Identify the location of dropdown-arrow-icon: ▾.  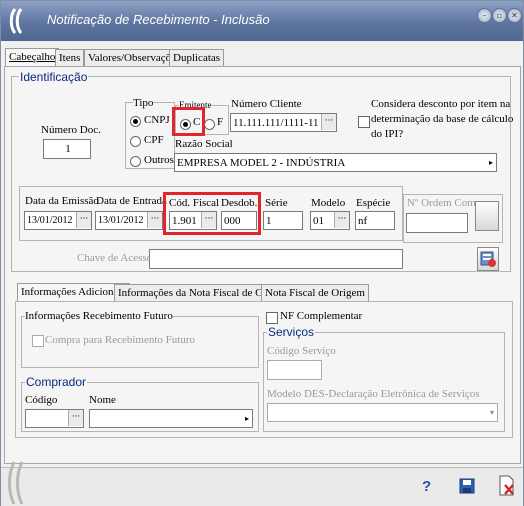
(491, 412).